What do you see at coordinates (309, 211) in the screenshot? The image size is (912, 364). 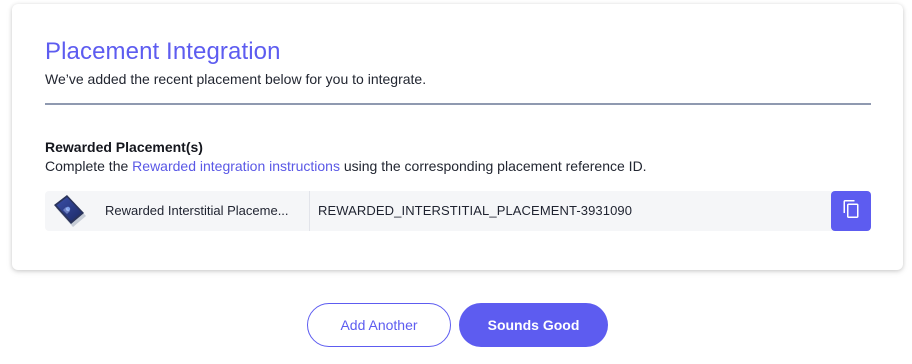 I see `column-separator` at bounding box center [309, 211].